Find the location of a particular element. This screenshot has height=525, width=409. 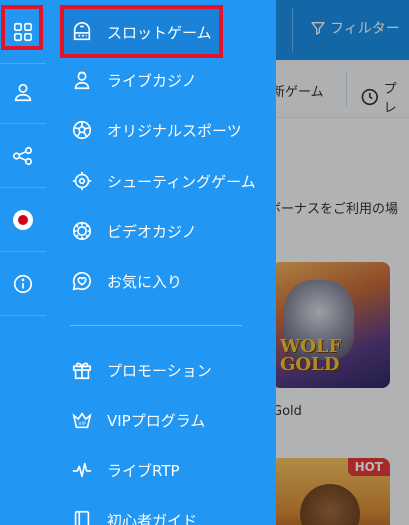

rail-info-button is located at coordinates (23, 284).